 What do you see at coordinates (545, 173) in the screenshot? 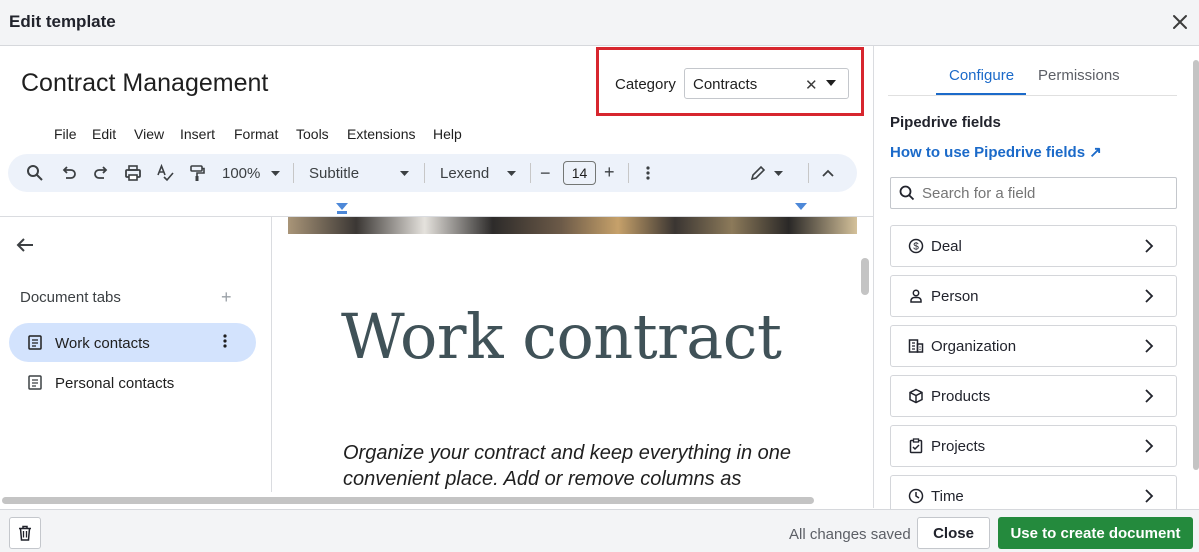
I see `decrease-font-size-button: −` at bounding box center [545, 173].